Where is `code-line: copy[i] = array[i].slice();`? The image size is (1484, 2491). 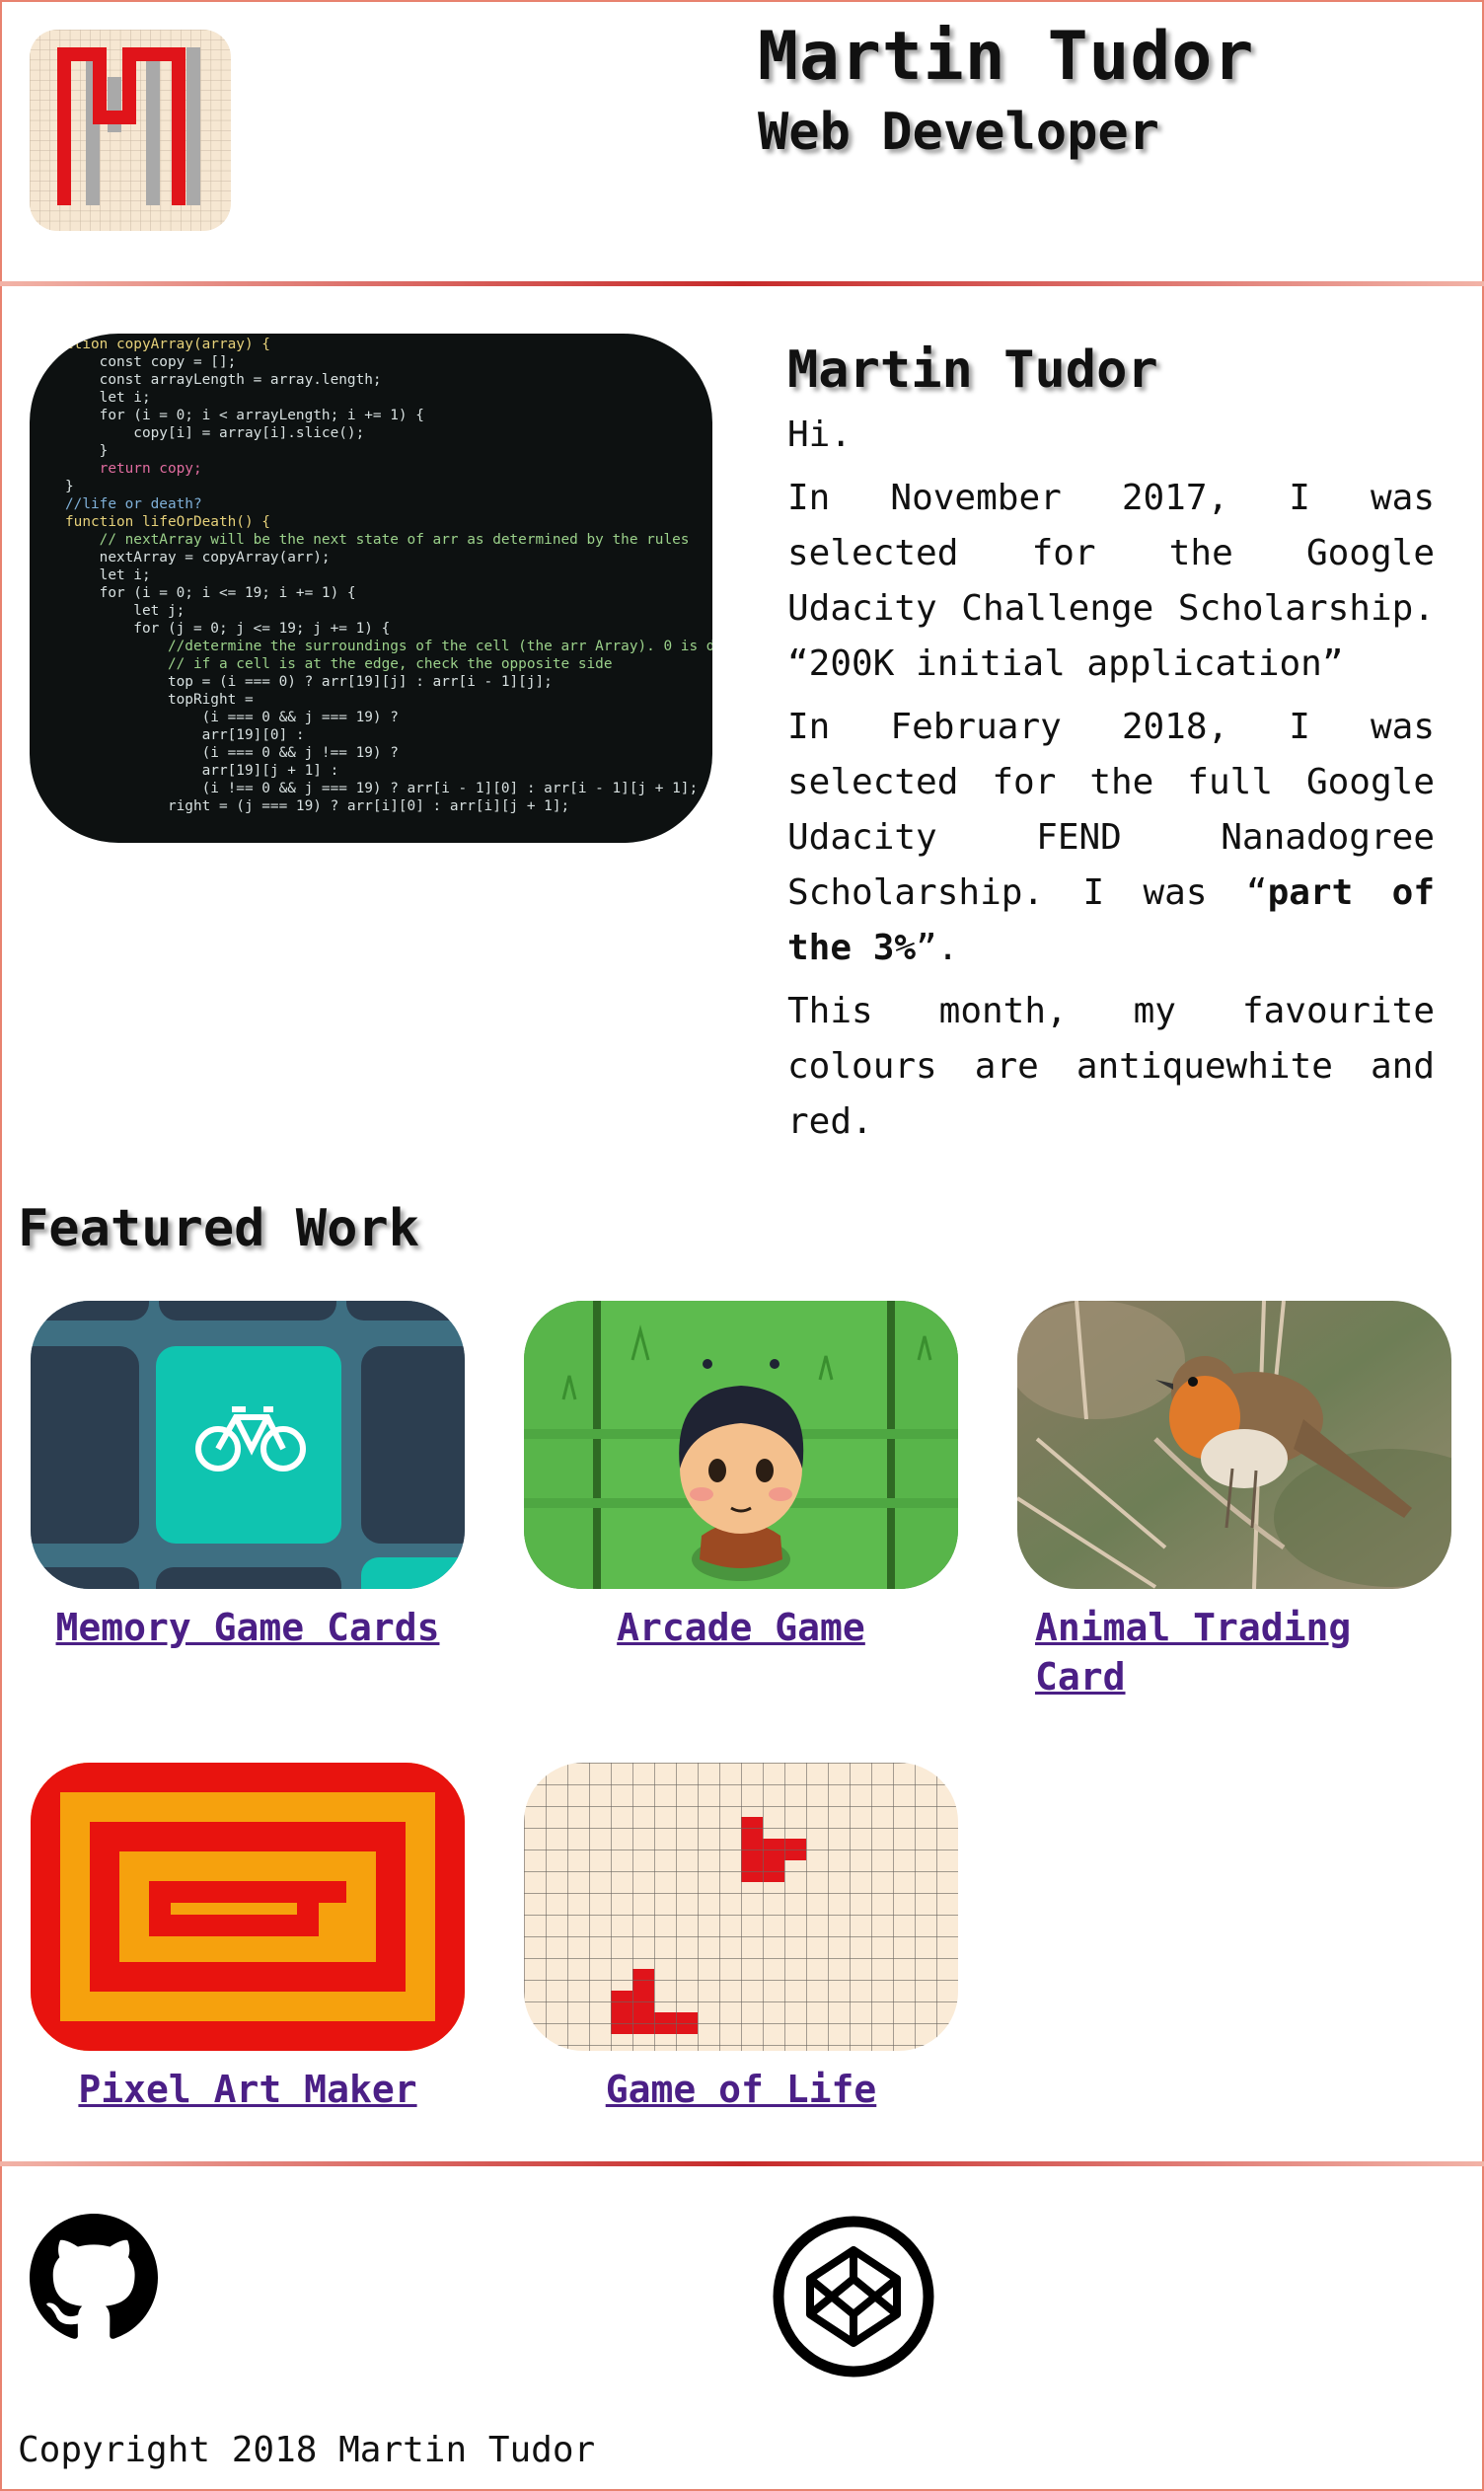
code-line: copy[i] = array[i].slice(); is located at coordinates (215, 433).